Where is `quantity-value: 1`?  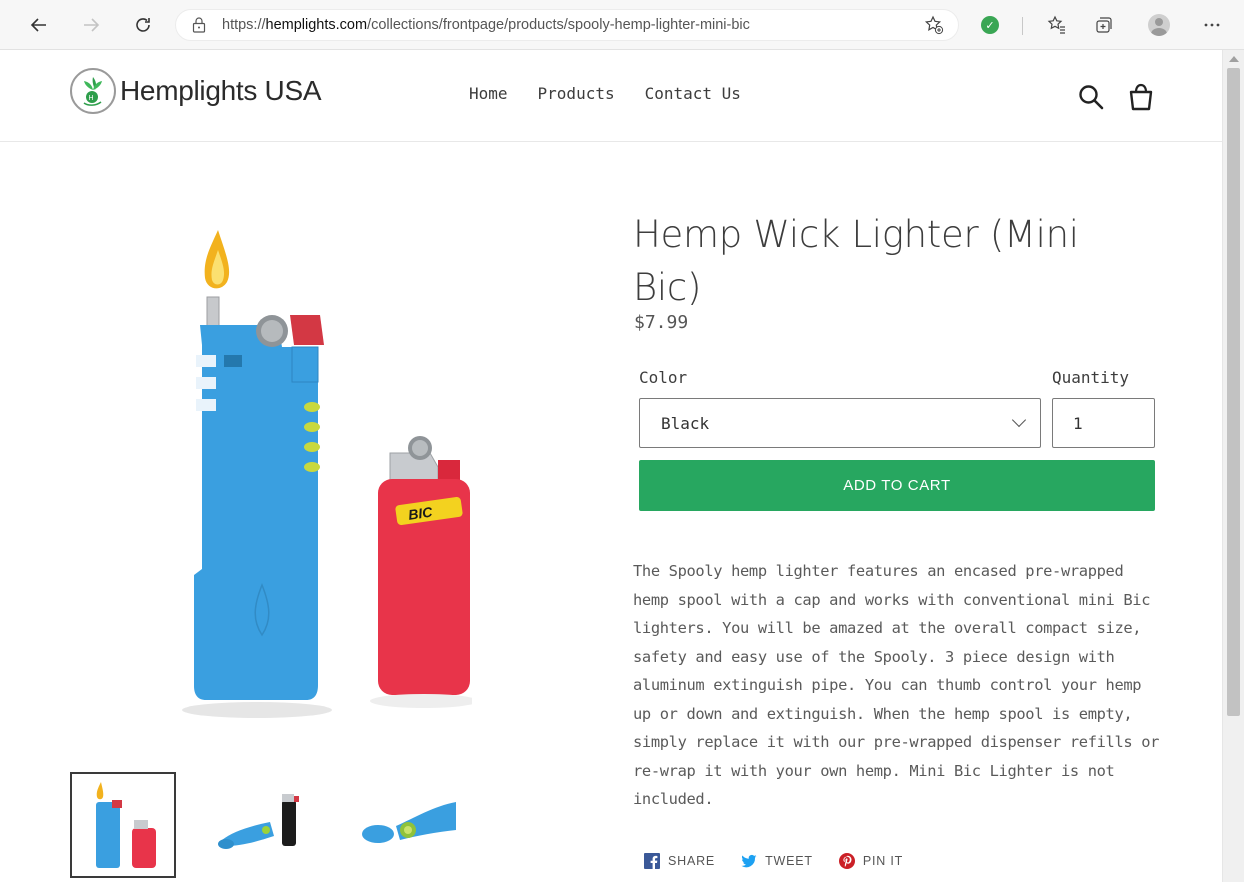
quantity-value: 1 is located at coordinates (1078, 423).